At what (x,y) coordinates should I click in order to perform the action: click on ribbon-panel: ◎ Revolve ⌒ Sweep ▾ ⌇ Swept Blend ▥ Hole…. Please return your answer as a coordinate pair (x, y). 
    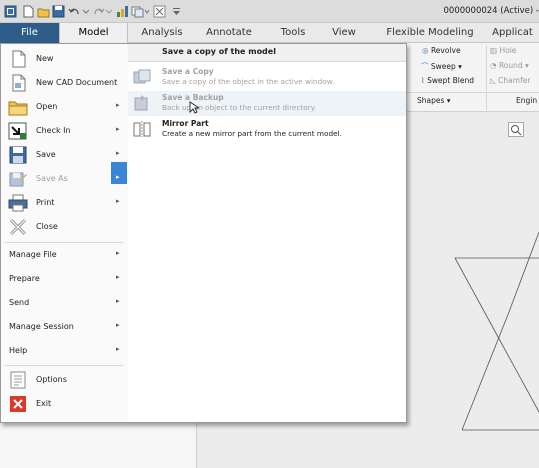
    Looking at the image, I should click on (469, 77).